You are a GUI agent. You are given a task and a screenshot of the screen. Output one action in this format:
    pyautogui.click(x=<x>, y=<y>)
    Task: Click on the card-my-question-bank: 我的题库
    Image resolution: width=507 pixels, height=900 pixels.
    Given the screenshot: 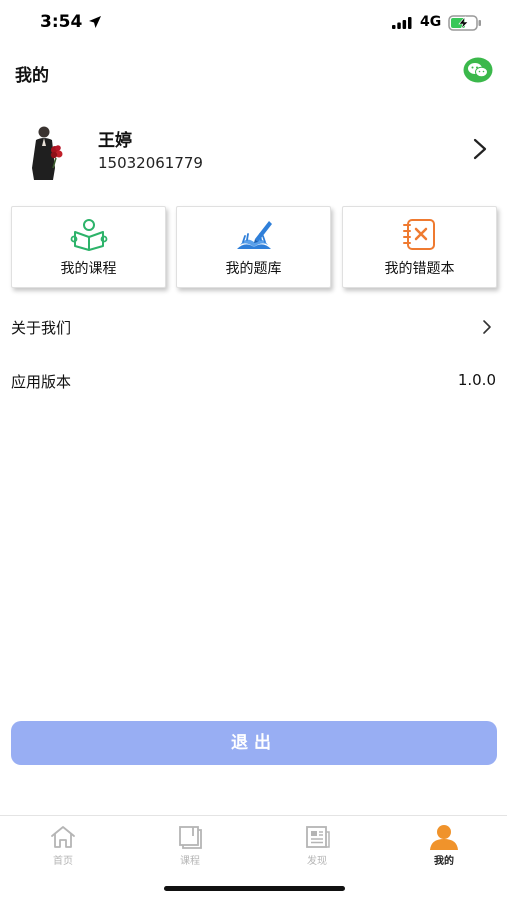 What is the action you would take?
    pyautogui.click(x=253, y=247)
    